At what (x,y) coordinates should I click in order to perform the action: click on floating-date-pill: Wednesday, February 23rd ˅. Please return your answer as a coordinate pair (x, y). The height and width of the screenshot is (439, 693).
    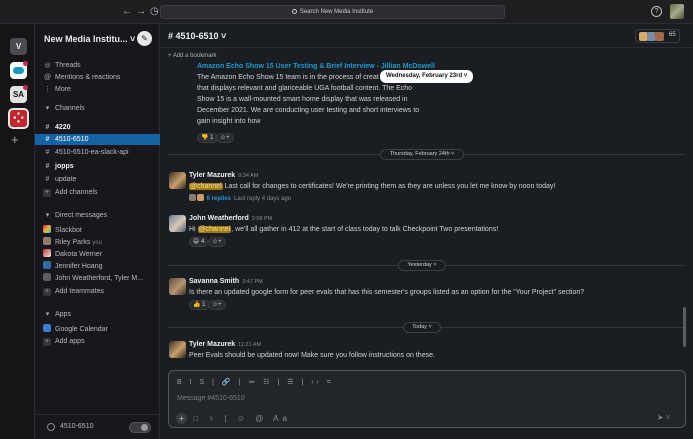
    Looking at the image, I should click on (427, 76).